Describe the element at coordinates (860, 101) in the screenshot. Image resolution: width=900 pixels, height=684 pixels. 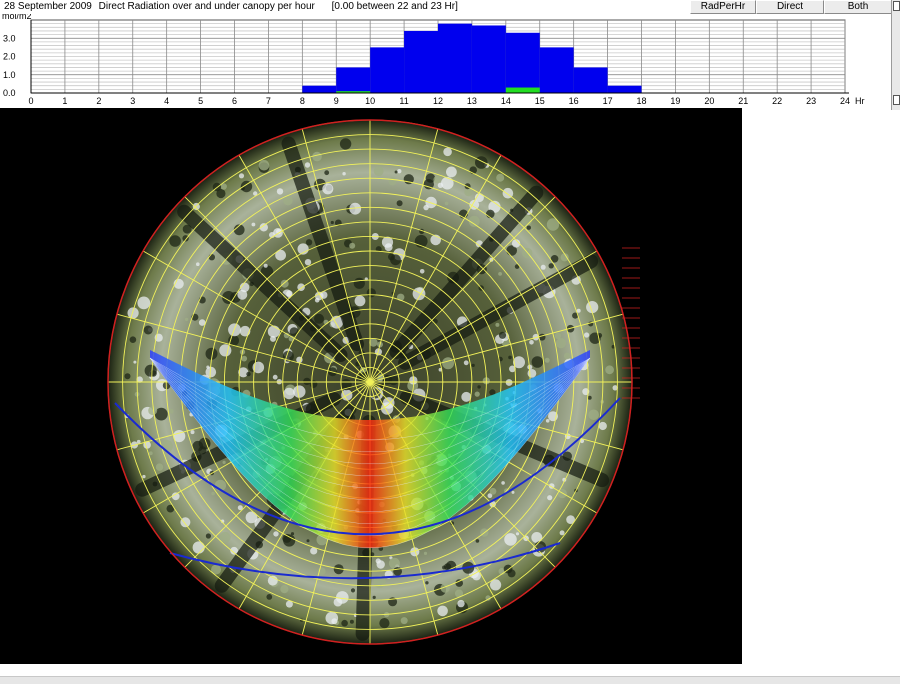
I see `x-axis-label: Hr` at that location.